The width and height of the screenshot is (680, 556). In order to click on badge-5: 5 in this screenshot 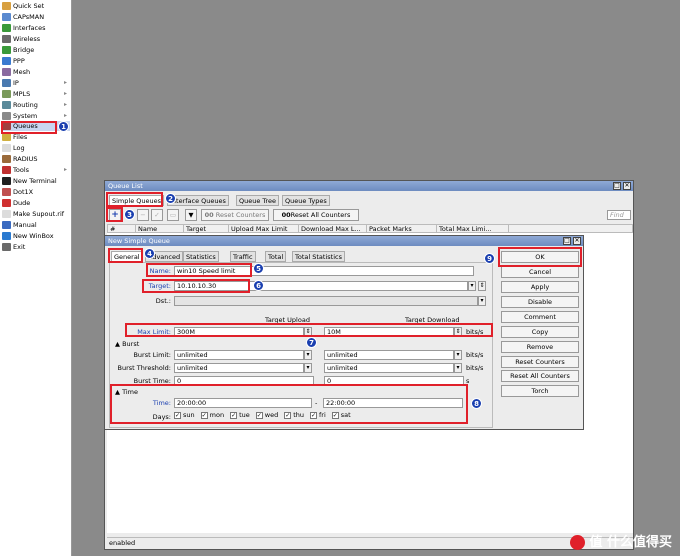, I will do `click(258, 268)`.